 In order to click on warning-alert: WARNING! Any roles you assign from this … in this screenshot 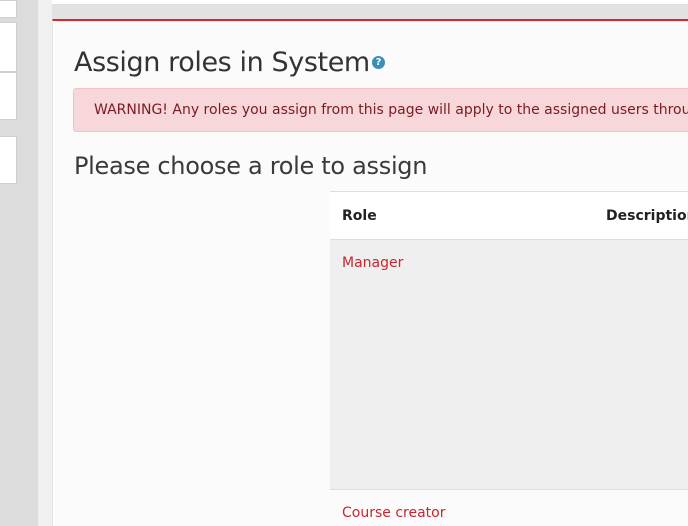, I will do `click(380, 110)`.